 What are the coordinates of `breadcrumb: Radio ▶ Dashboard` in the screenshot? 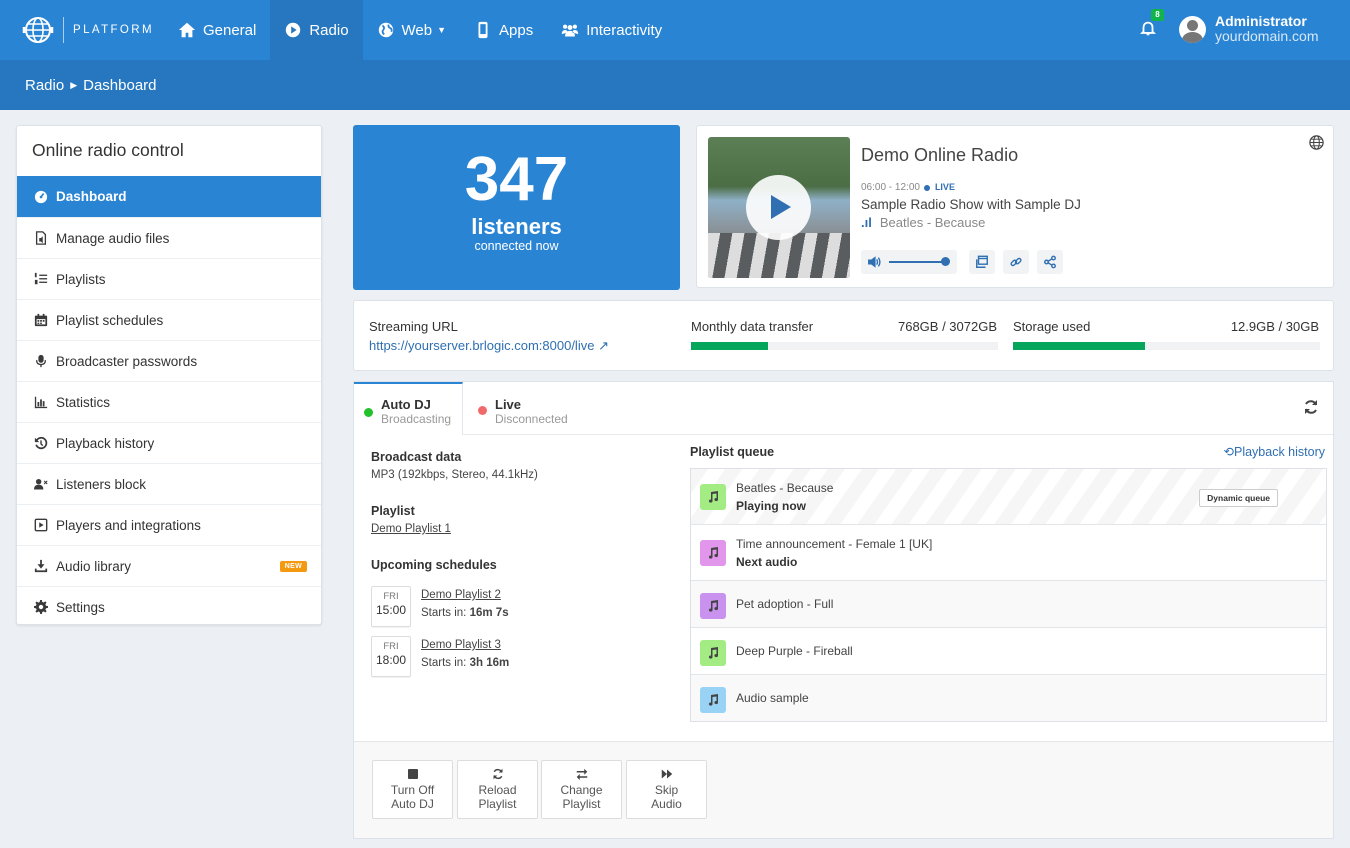 It's located at (675, 85).